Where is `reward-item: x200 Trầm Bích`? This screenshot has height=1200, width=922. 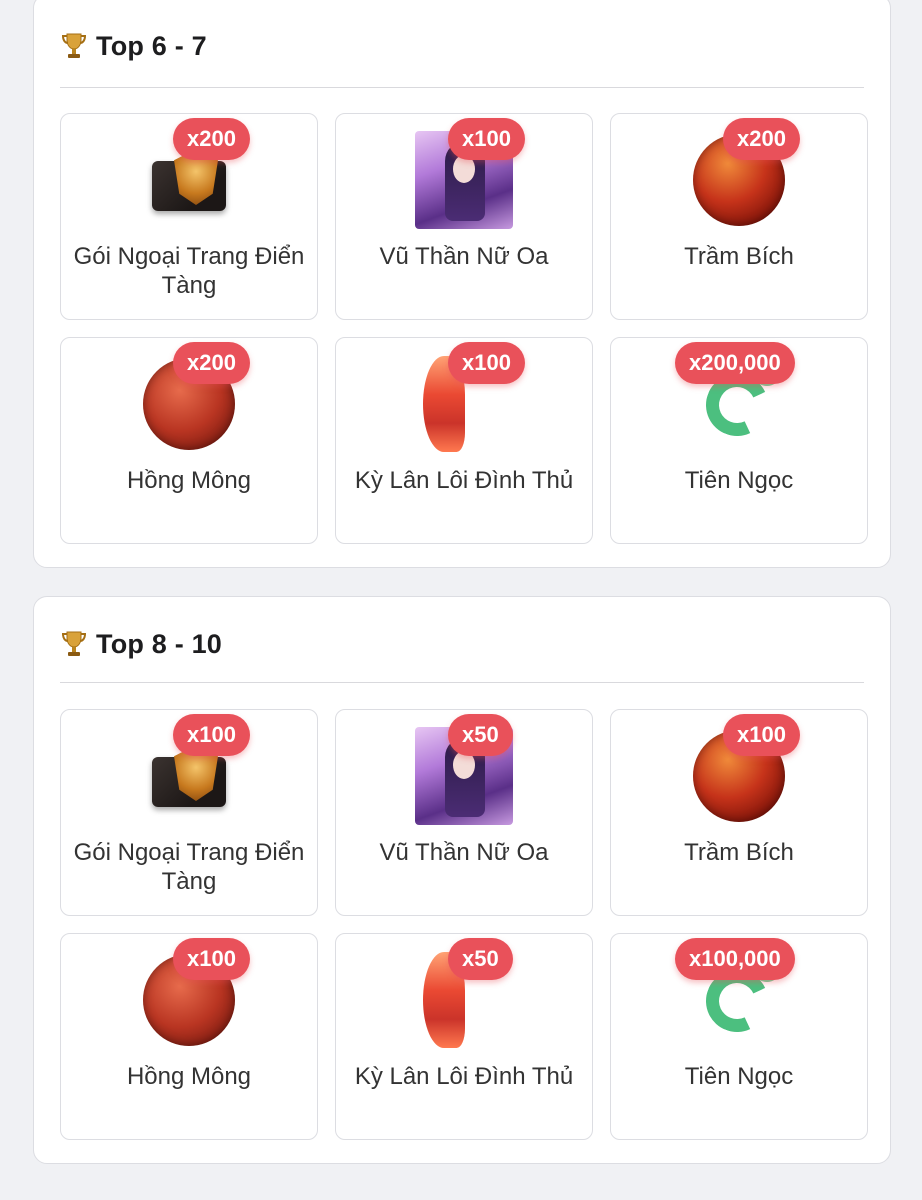 reward-item: x200 Trầm Bích is located at coordinates (739, 216).